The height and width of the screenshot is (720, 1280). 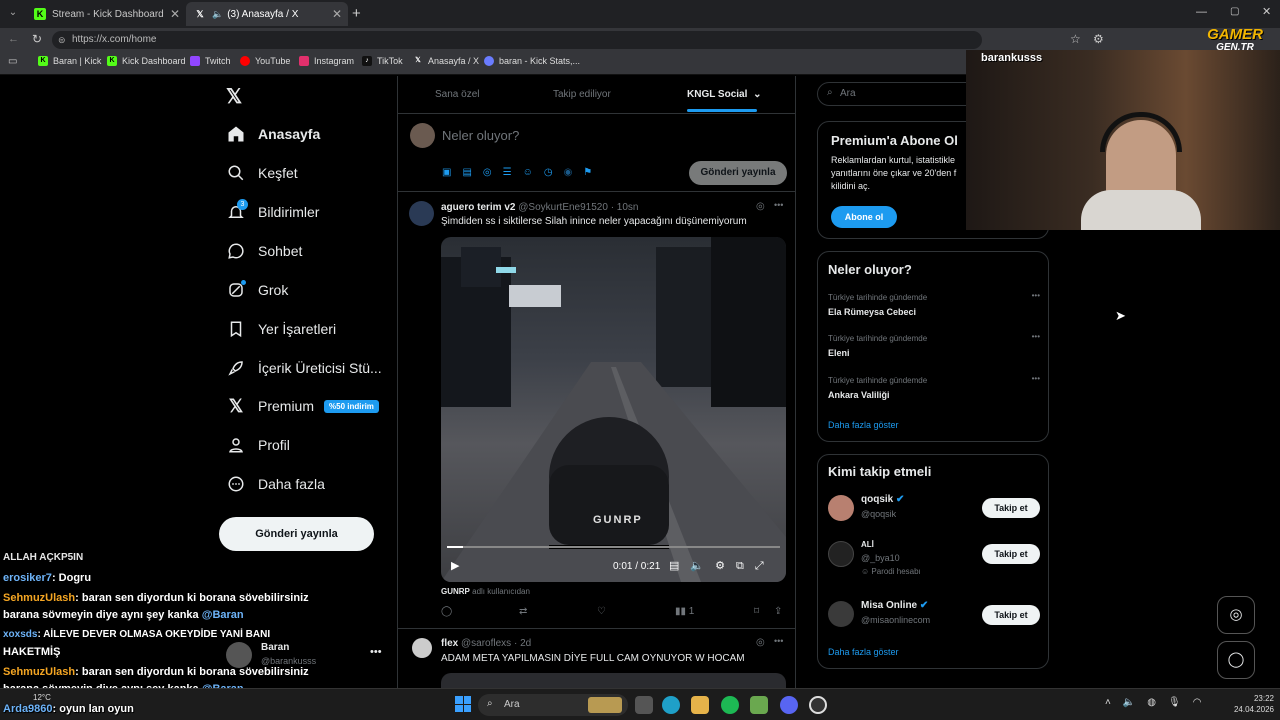 What do you see at coordinates (700, 705) in the screenshot?
I see `file-explorer-icon` at bounding box center [700, 705].